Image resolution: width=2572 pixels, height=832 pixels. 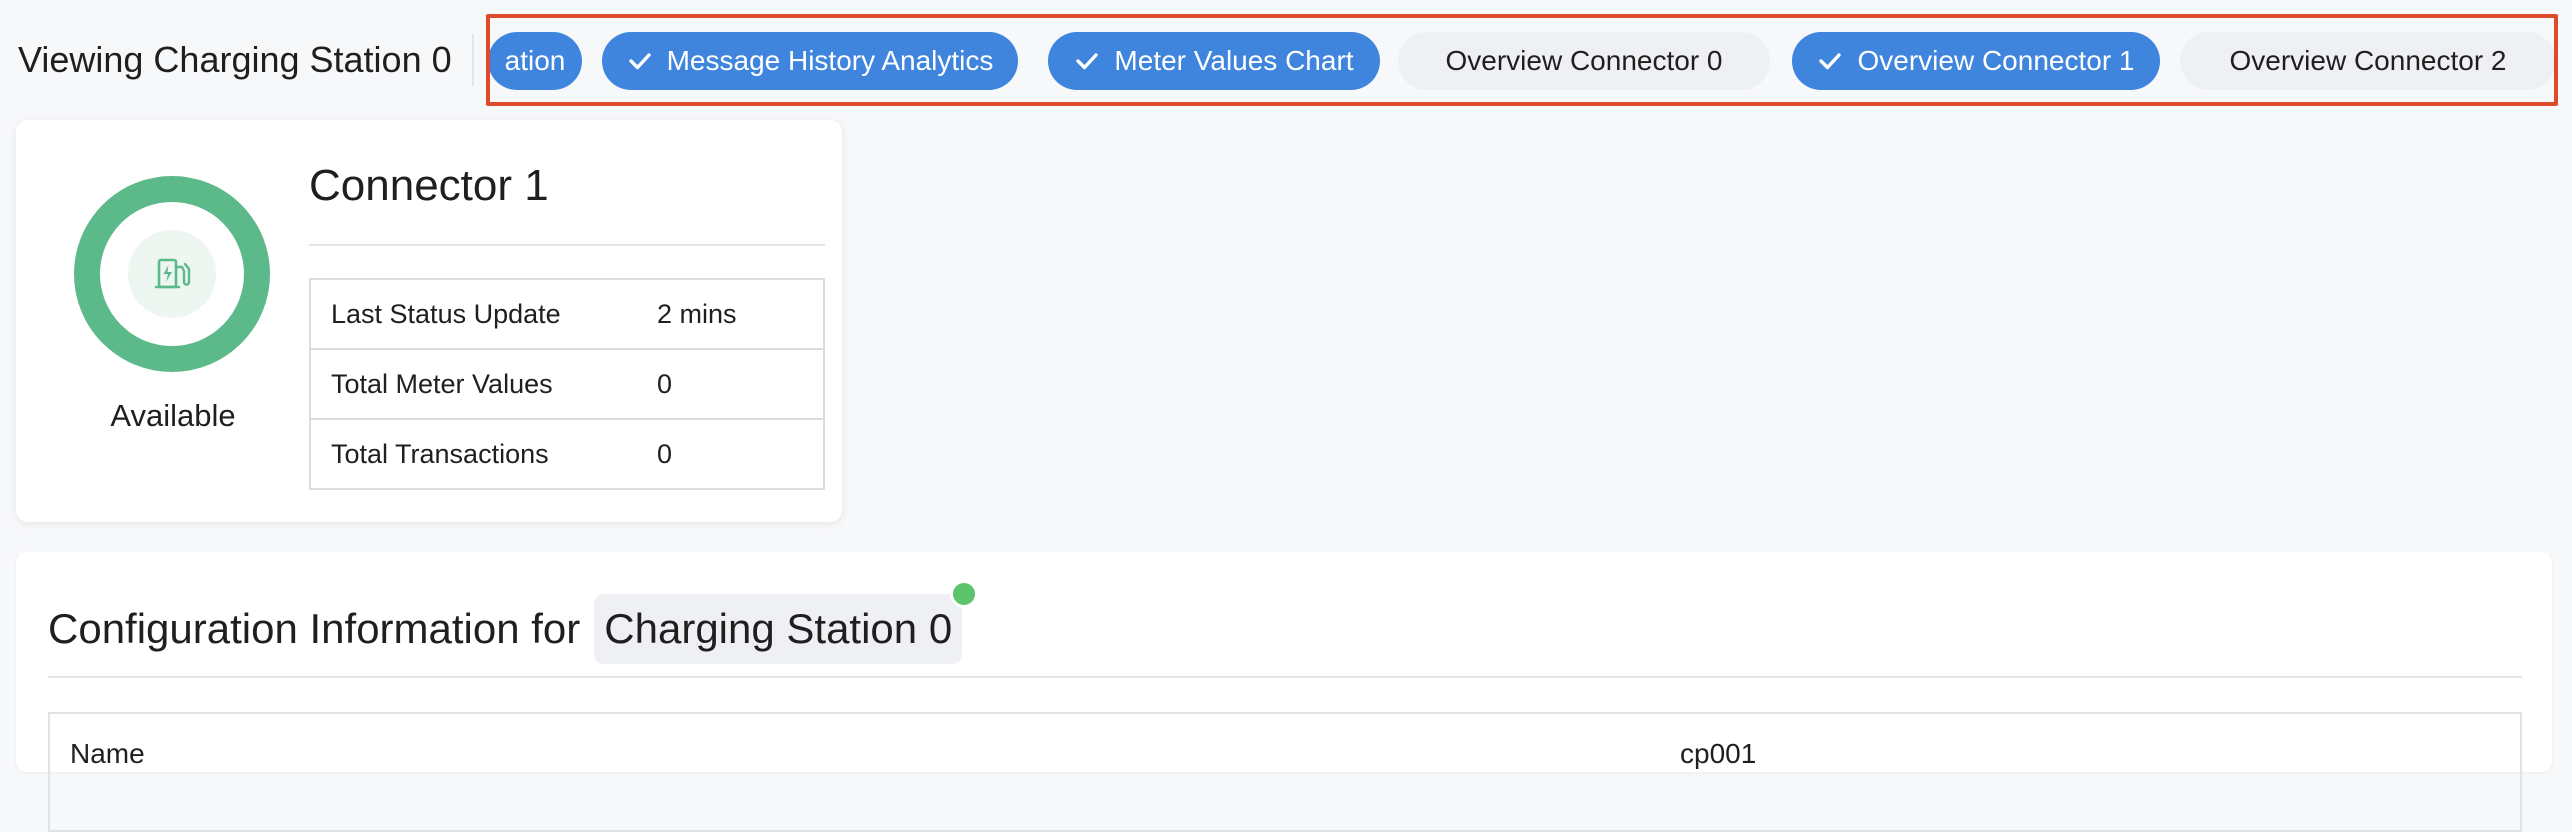 What do you see at coordinates (1285, 754) in the screenshot?
I see `table-row: Name cp001` at bounding box center [1285, 754].